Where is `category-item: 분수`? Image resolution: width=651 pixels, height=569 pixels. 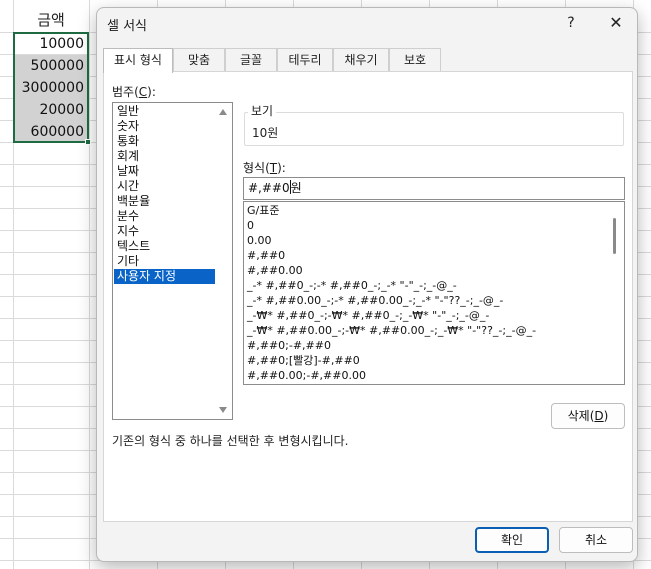
category-item: 분수 is located at coordinates (164, 216).